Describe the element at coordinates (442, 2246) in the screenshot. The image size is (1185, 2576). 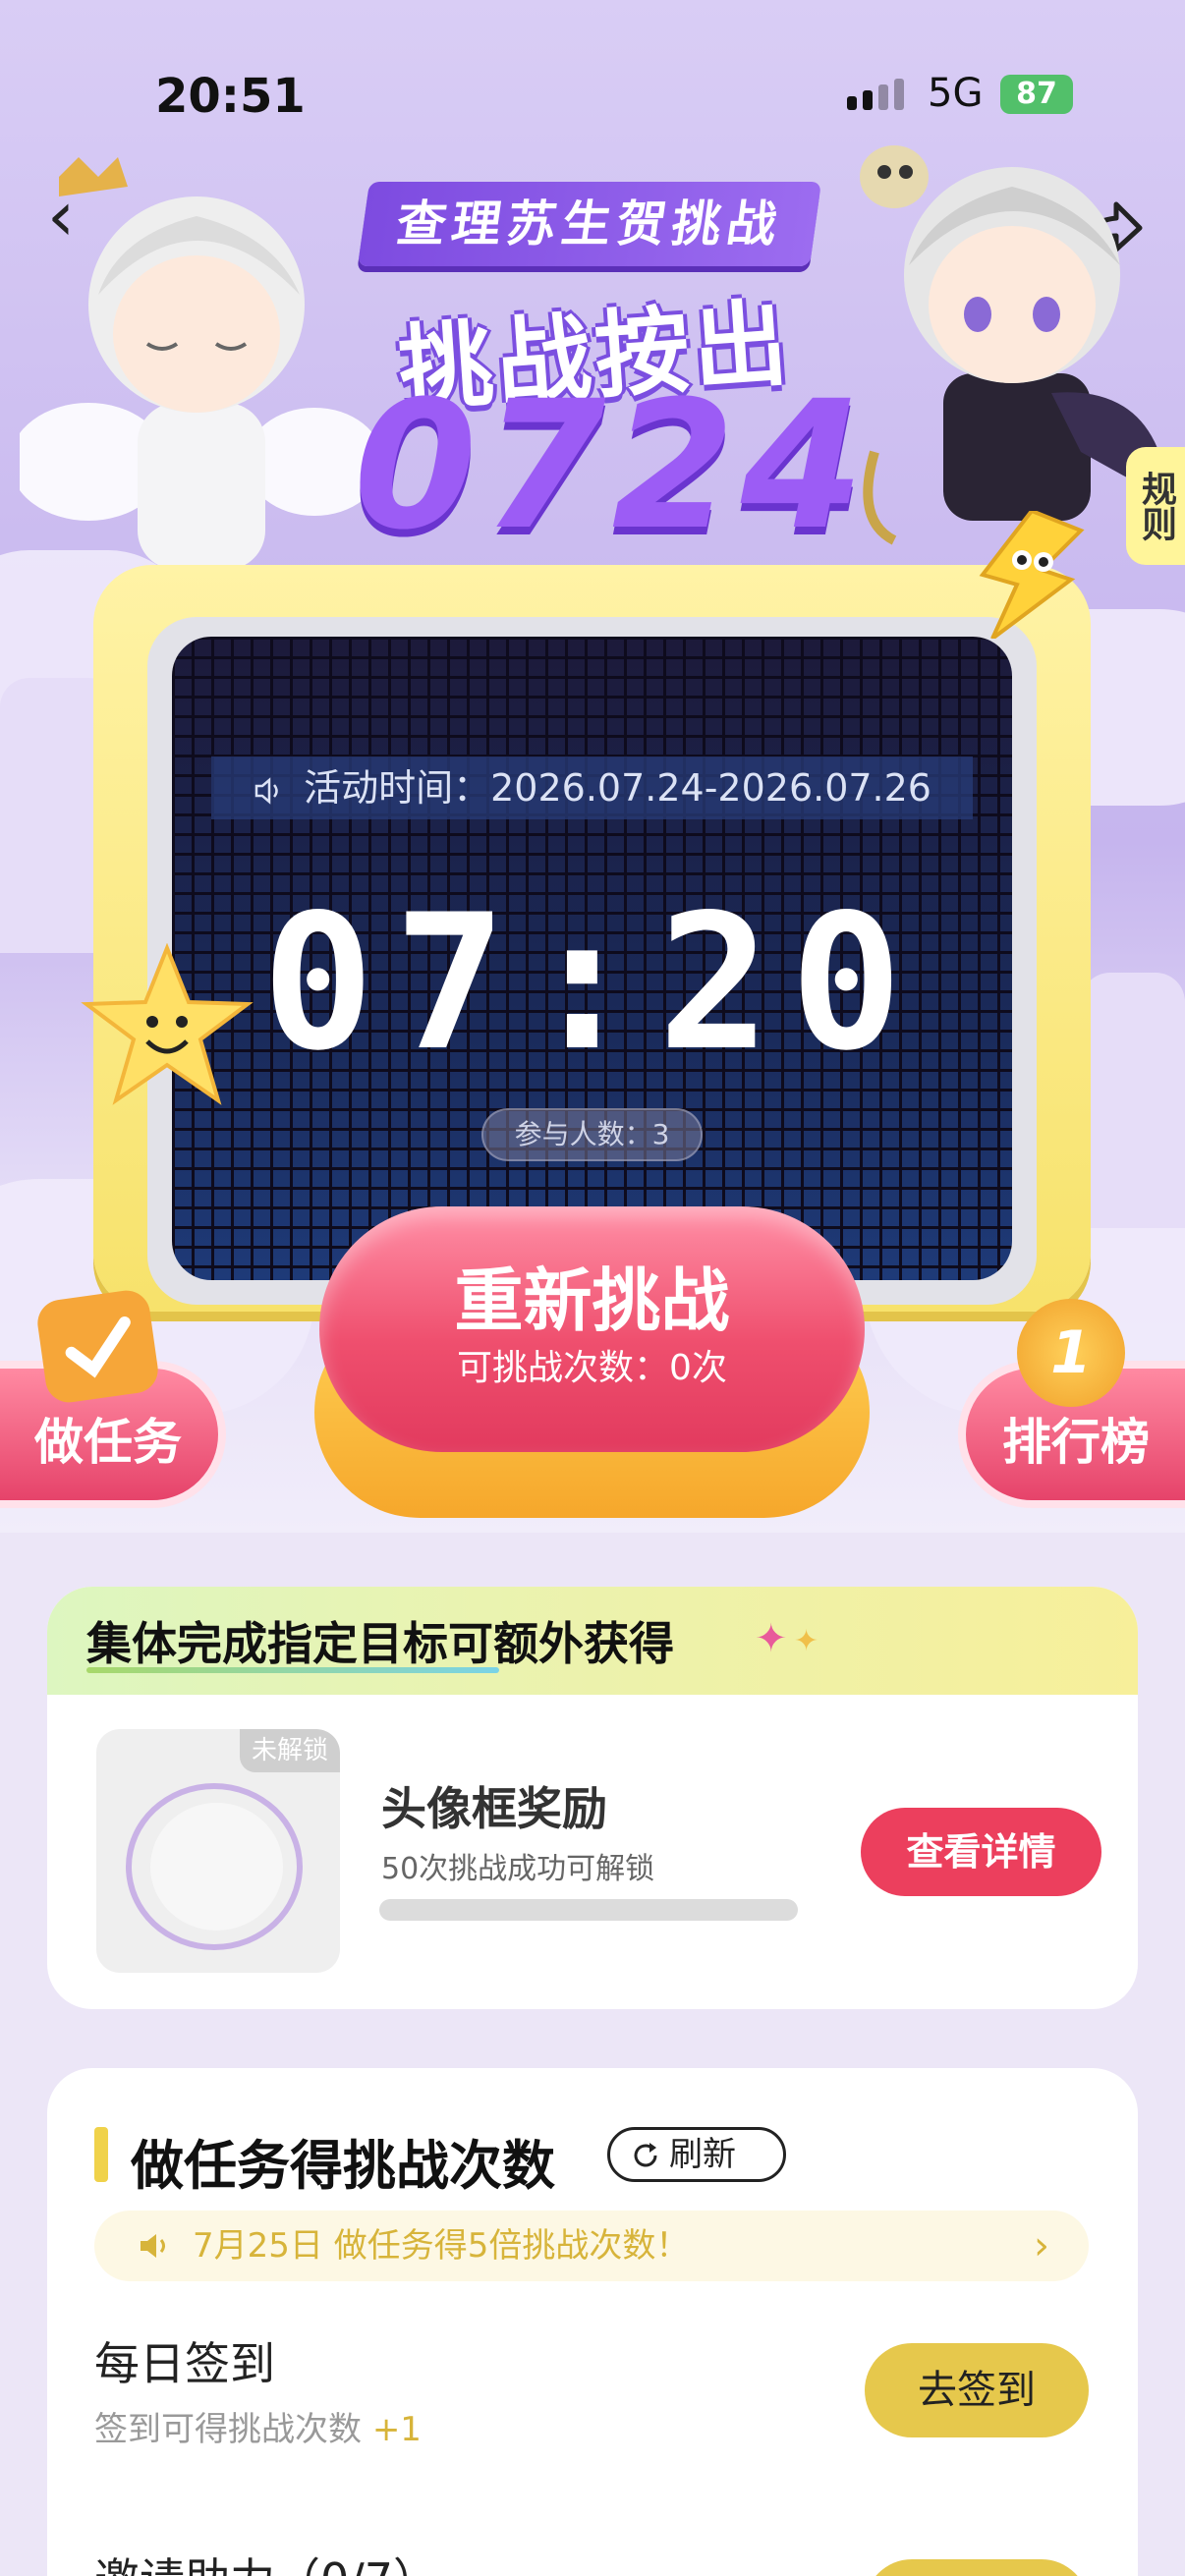
I see `notice-text: 7月25日 做任务得5倍挑战次数！` at that location.